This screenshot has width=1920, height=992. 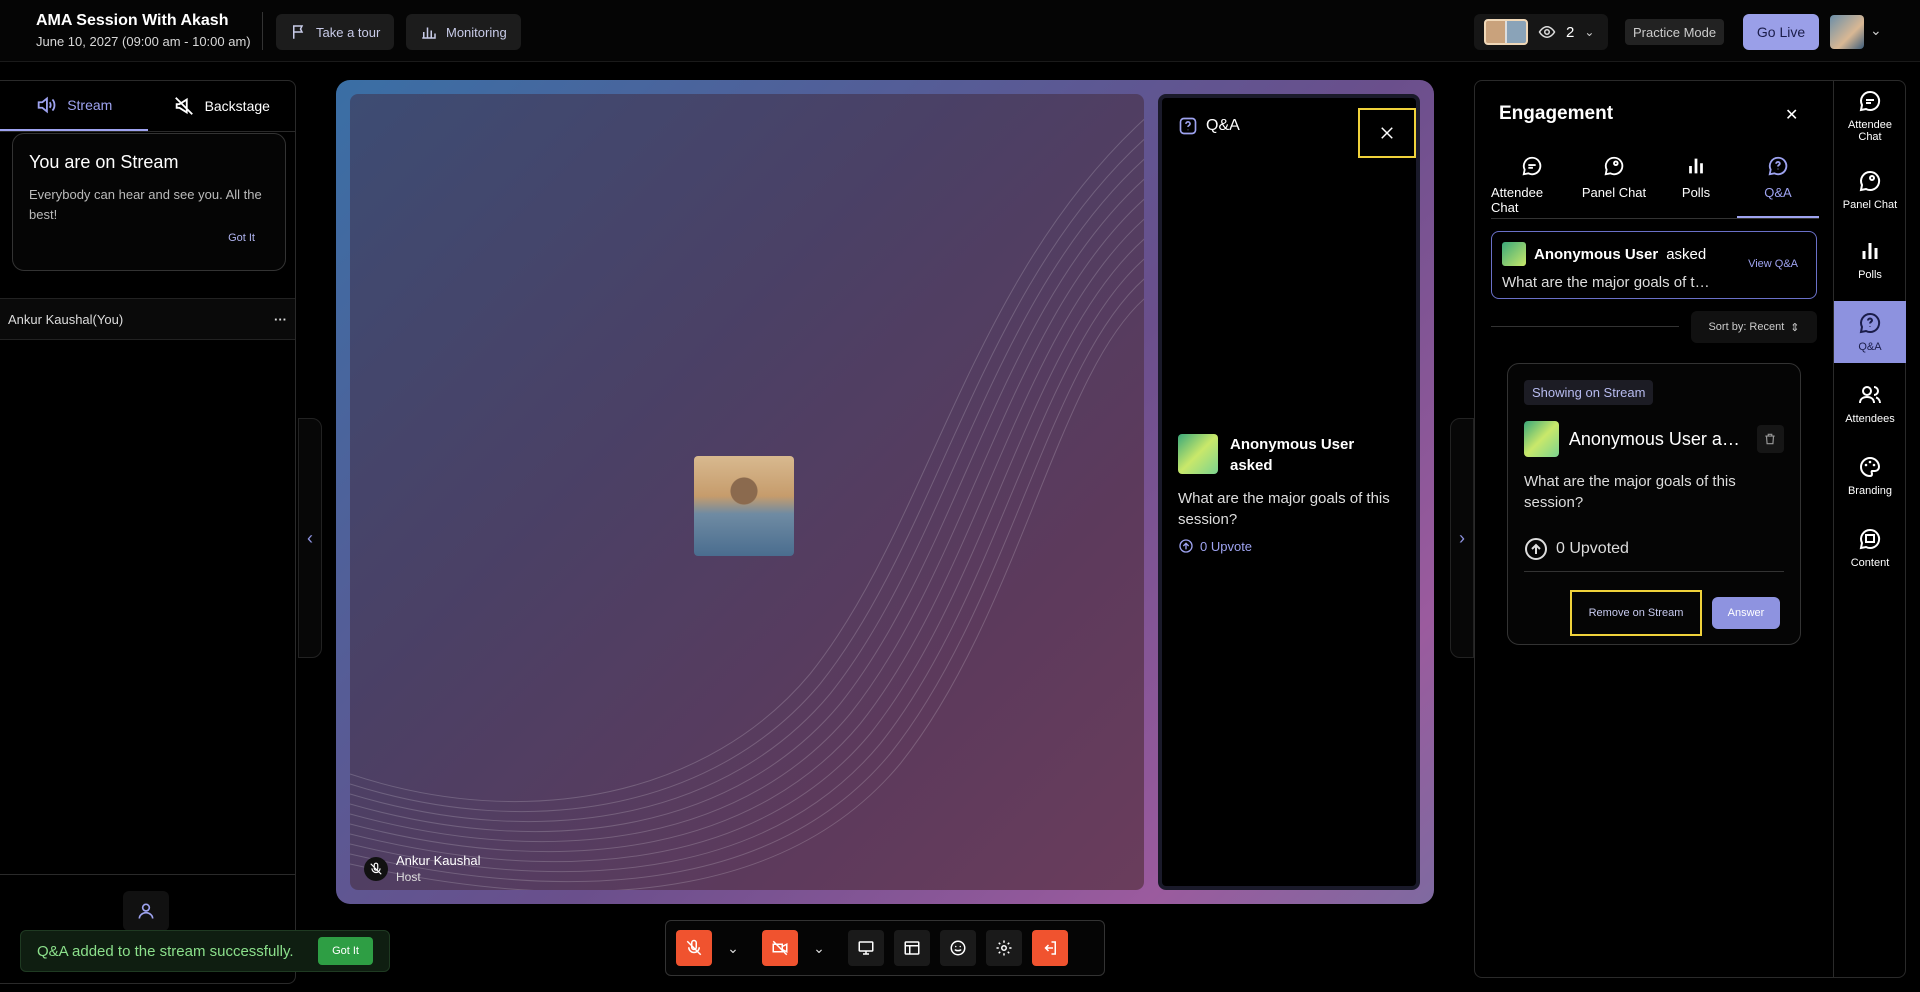 What do you see at coordinates (1870, 404) in the screenshot?
I see `rail-attendees: Attendees` at bounding box center [1870, 404].